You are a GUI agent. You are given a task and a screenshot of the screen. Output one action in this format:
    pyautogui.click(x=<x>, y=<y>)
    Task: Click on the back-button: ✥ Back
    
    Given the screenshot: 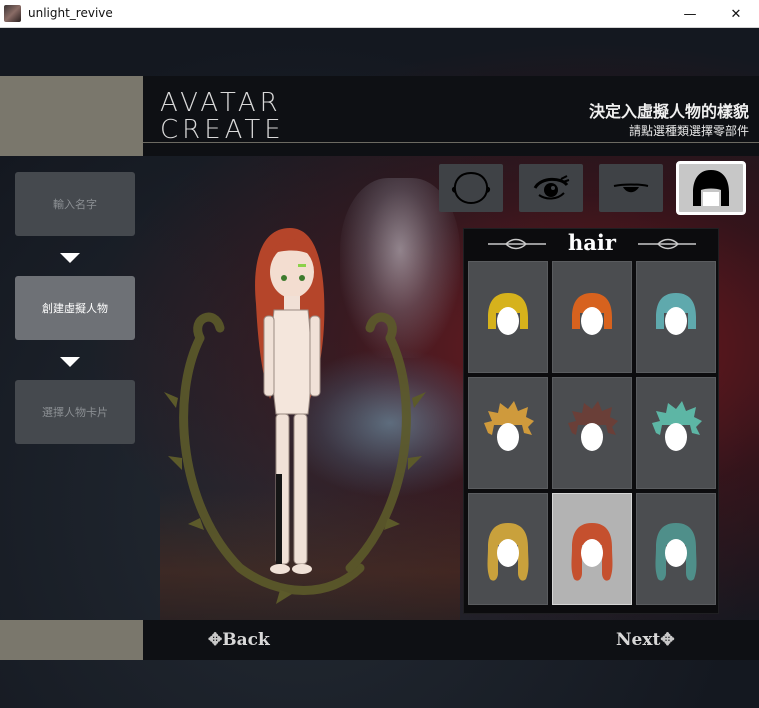 What is the action you would take?
    pyautogui.click(x=239, y=640)
    